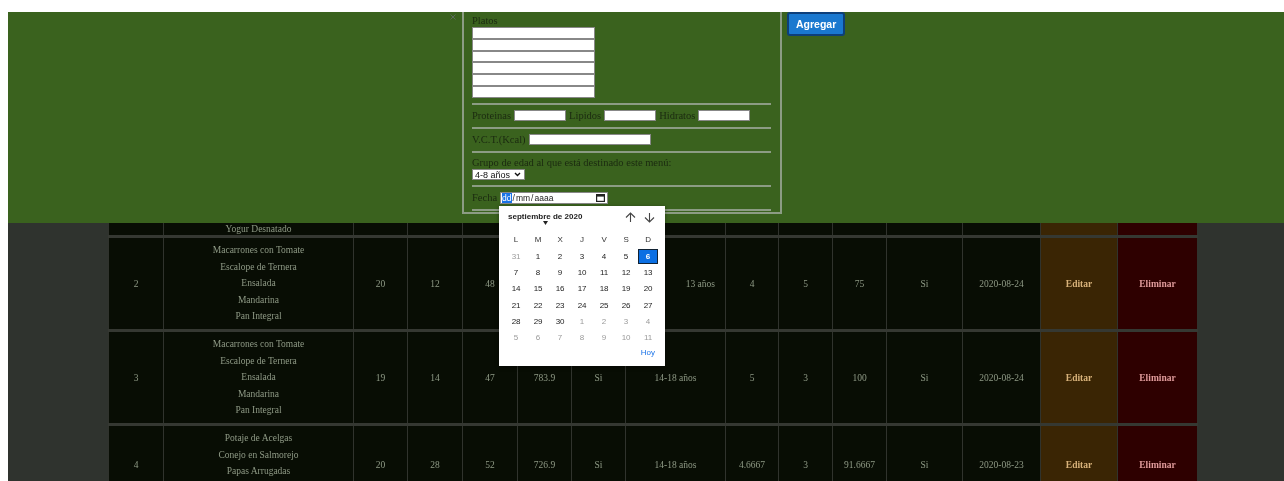 This screenshot has height=481, width=1284. Describe the element at coordinates (626, 240) in the screenshot. I see `weekday-label: S` at that location.